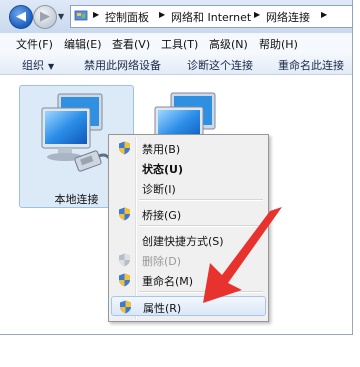 This screenshot has width=360, height=367. I want to click on diagnose-button: 诊断这个连接, so click(220, 65).